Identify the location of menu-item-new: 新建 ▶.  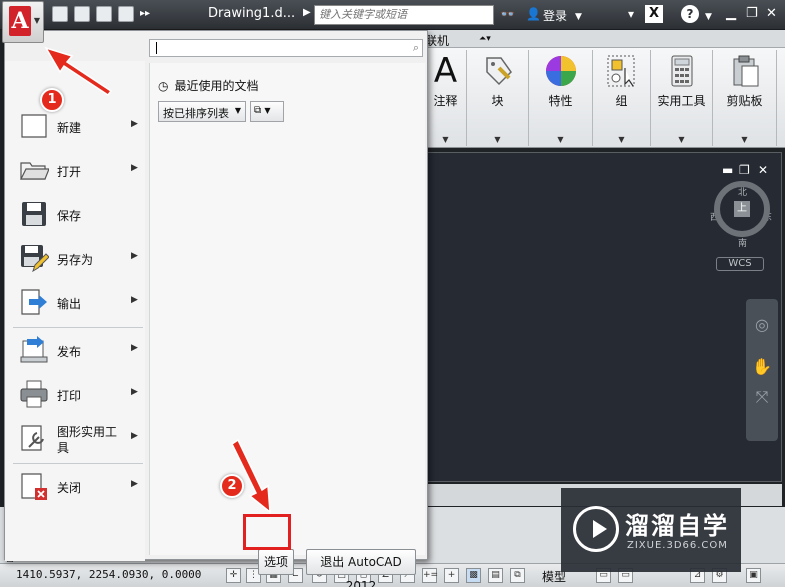
(75, 127).